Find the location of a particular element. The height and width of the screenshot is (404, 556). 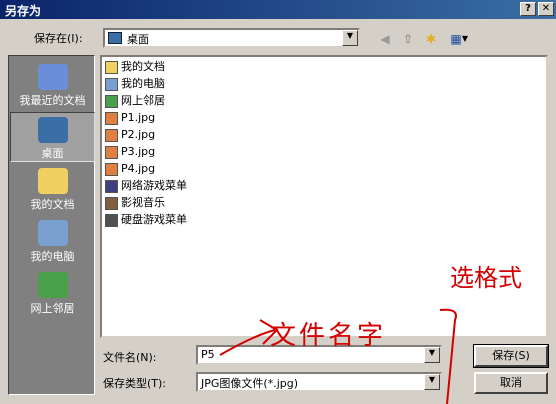

folder-icon is located at coordinates (111, 67).